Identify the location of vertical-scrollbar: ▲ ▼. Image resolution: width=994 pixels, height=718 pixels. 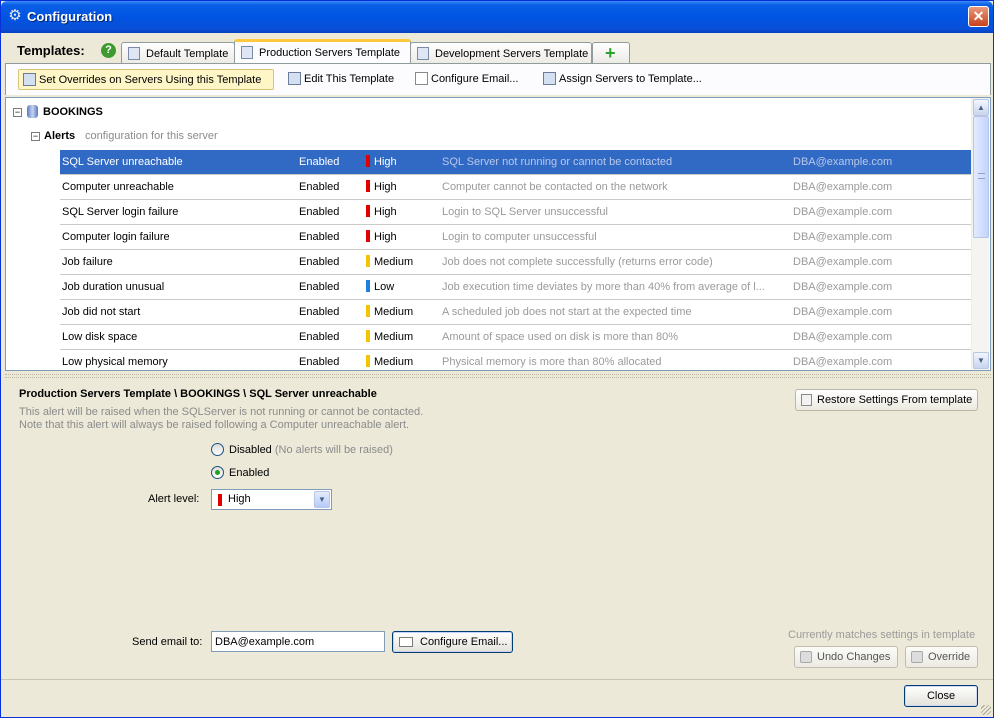
(980, 234).